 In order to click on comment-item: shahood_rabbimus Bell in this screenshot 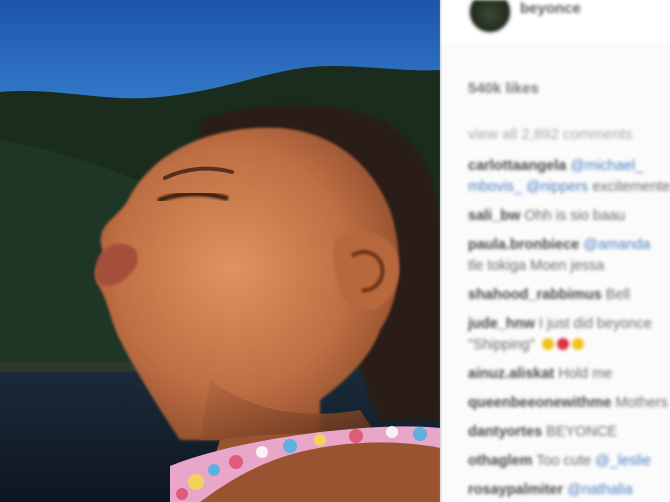, I will do `click(569, 295)`.